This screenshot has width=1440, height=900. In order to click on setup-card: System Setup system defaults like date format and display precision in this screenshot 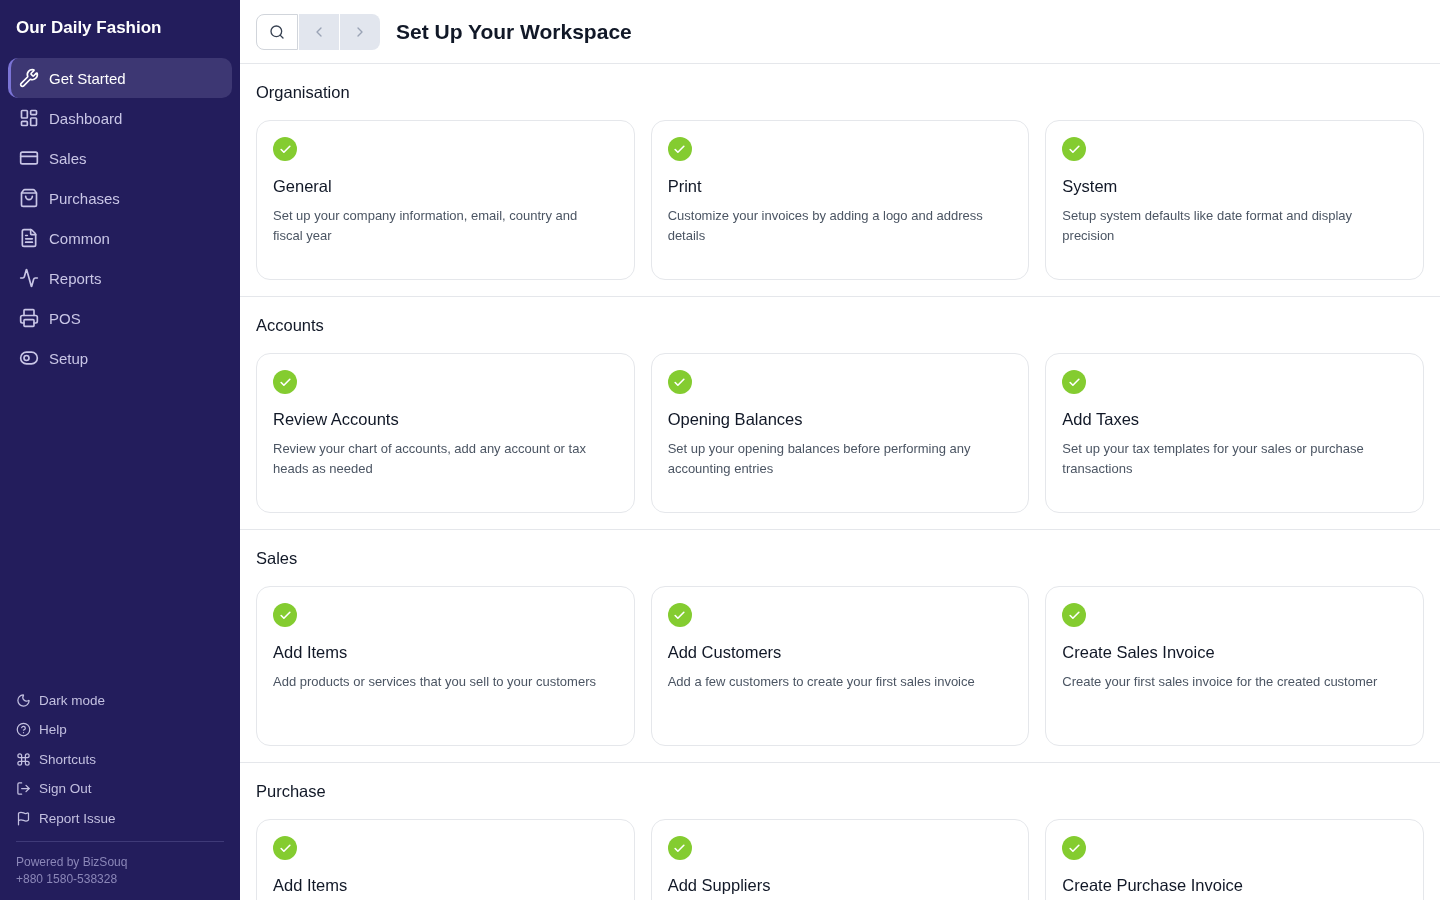, I will do `click(1234, 200)`.